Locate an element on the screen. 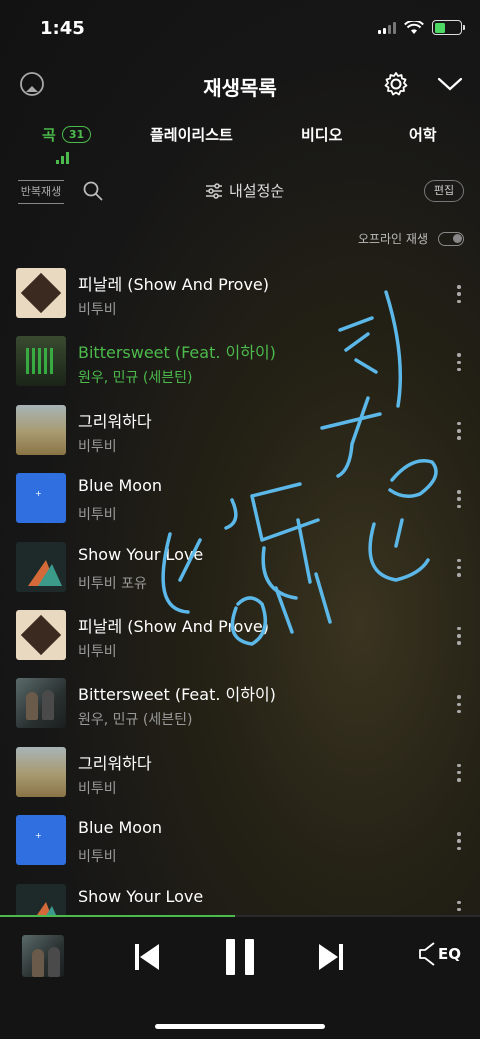 This screenshot has height=1039, width=480. edit-button: 편집 is located at coordinates (444, 191).